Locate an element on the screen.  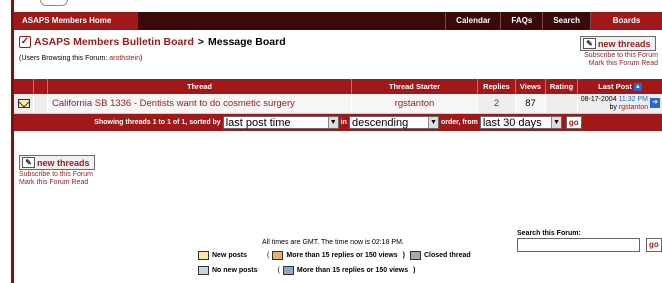
header-replies: Replies is located at coordinates (497, 86).